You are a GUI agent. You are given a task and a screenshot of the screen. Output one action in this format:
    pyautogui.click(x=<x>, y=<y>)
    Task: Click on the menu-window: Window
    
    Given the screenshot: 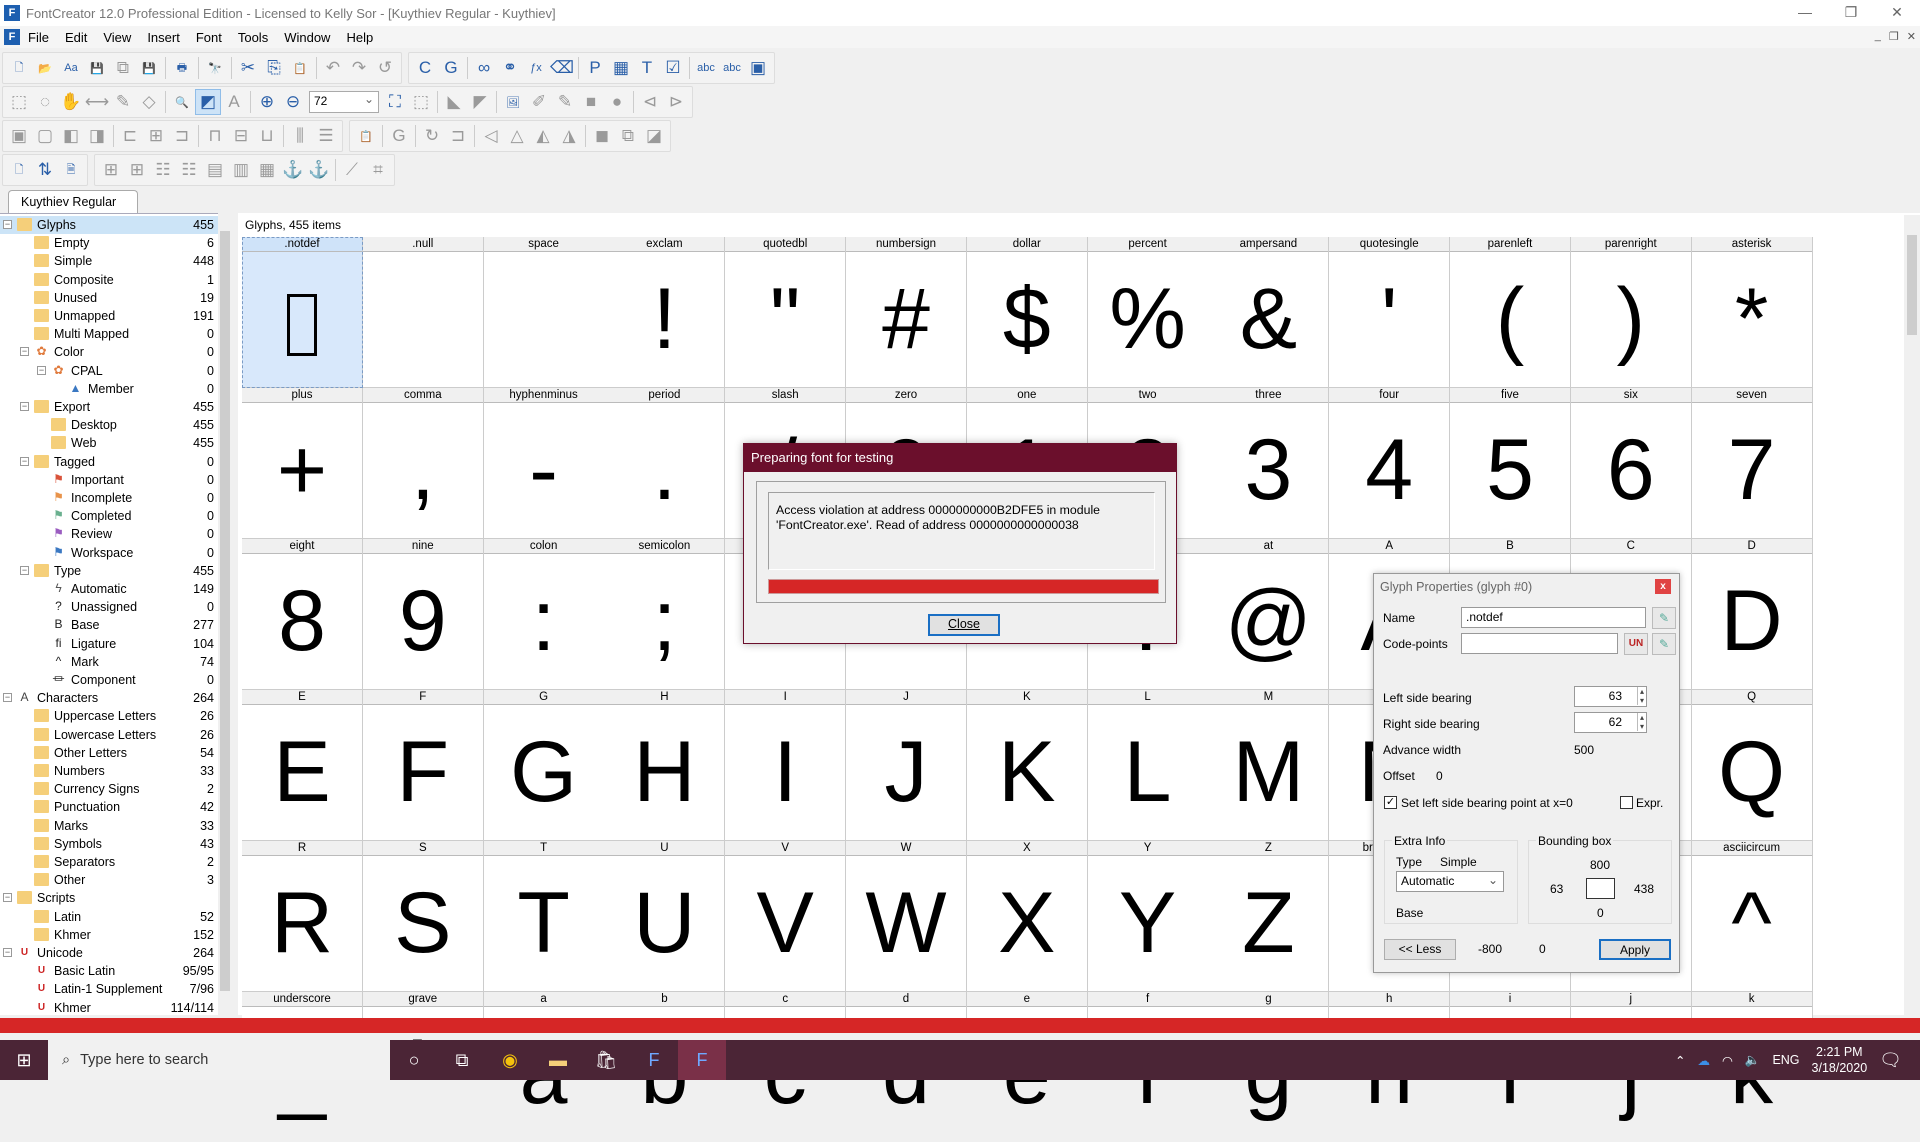 What is the action you would take?
    pyautogui.click(x=307, y=37)
    